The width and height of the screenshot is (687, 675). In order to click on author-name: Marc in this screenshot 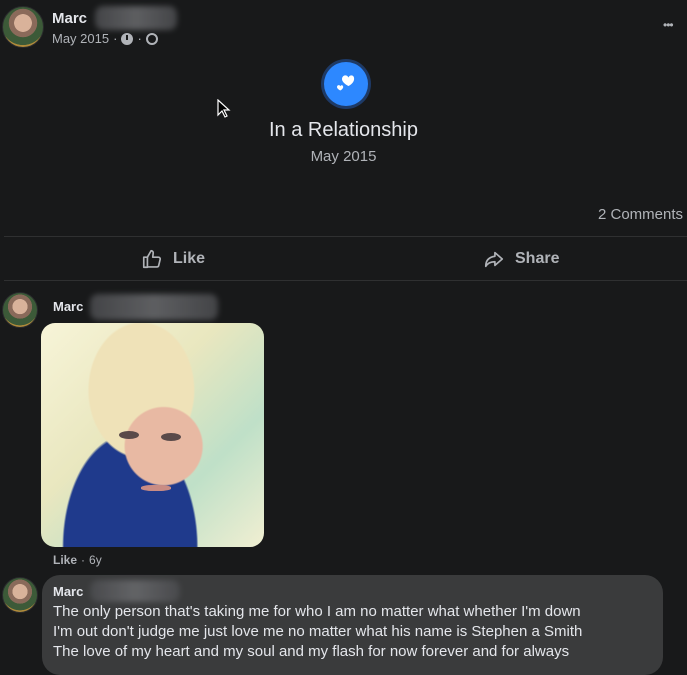, I will do `click(69, 18)`.